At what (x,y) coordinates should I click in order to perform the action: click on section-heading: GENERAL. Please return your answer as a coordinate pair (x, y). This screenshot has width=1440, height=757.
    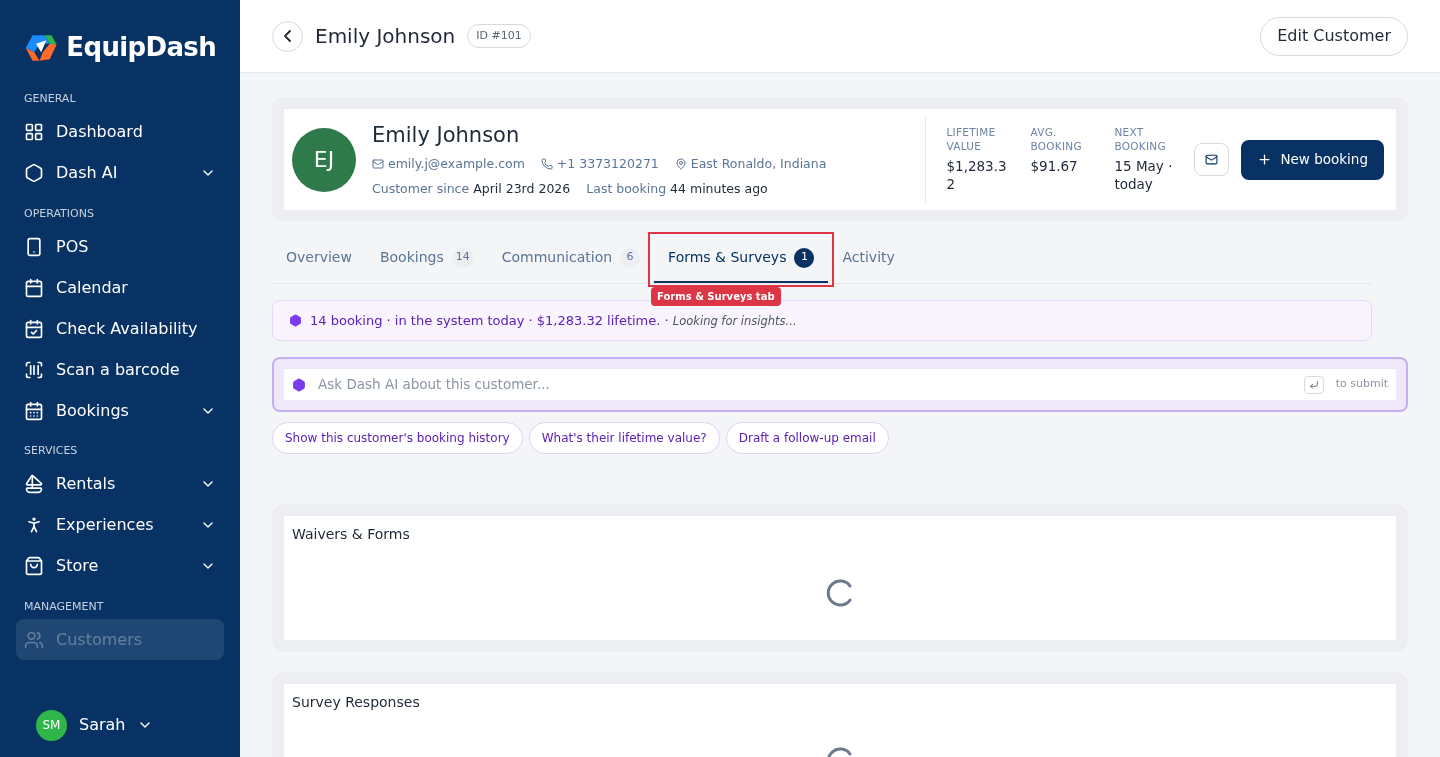
    Looking at the image, I should click on (50, 99).